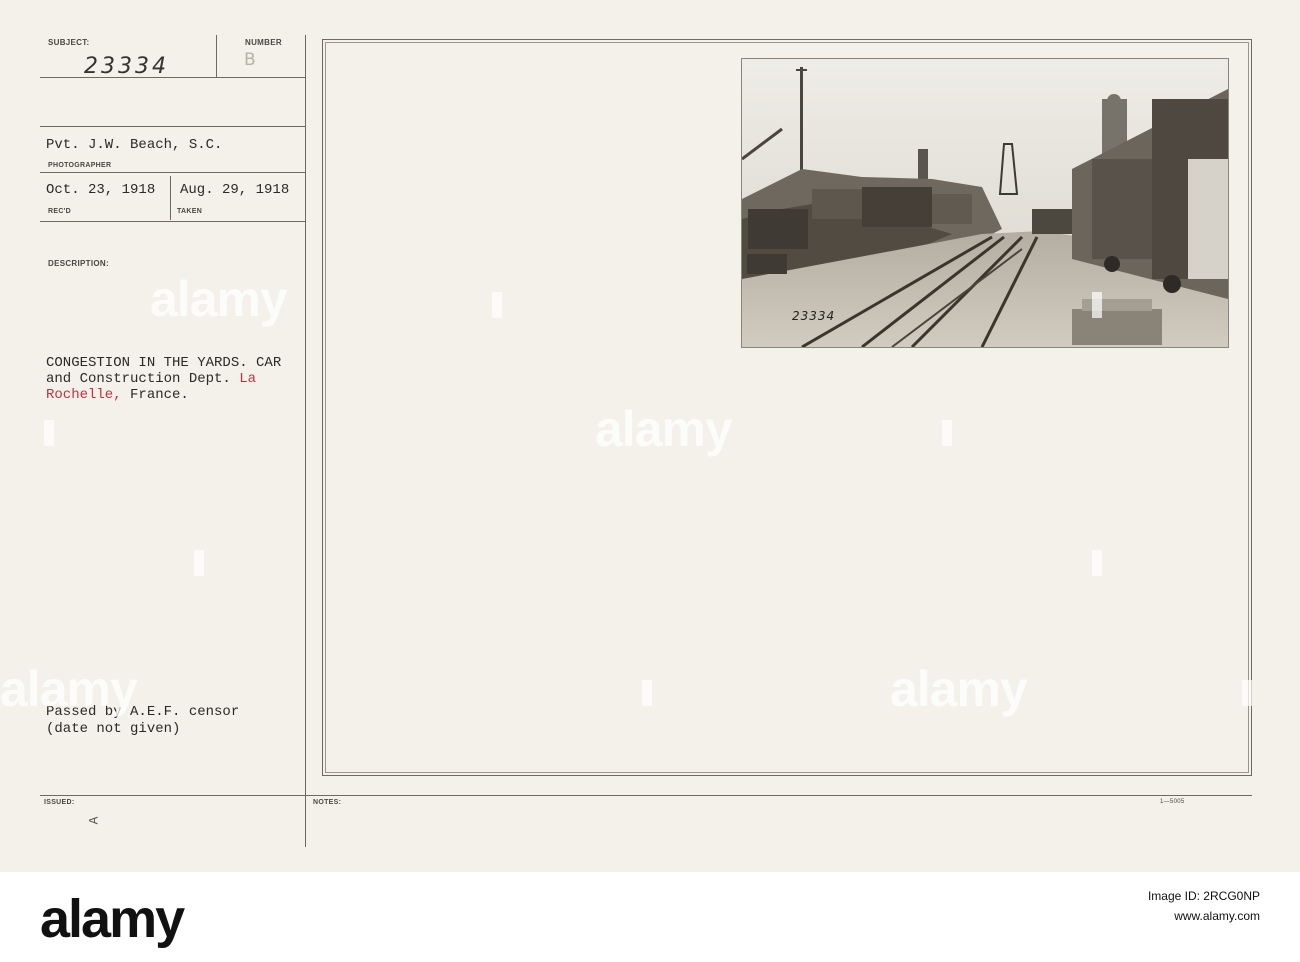 The height and width of the screenshot is (962, 1300). I want to click on watermark-left: alamy, so click(219, 299).